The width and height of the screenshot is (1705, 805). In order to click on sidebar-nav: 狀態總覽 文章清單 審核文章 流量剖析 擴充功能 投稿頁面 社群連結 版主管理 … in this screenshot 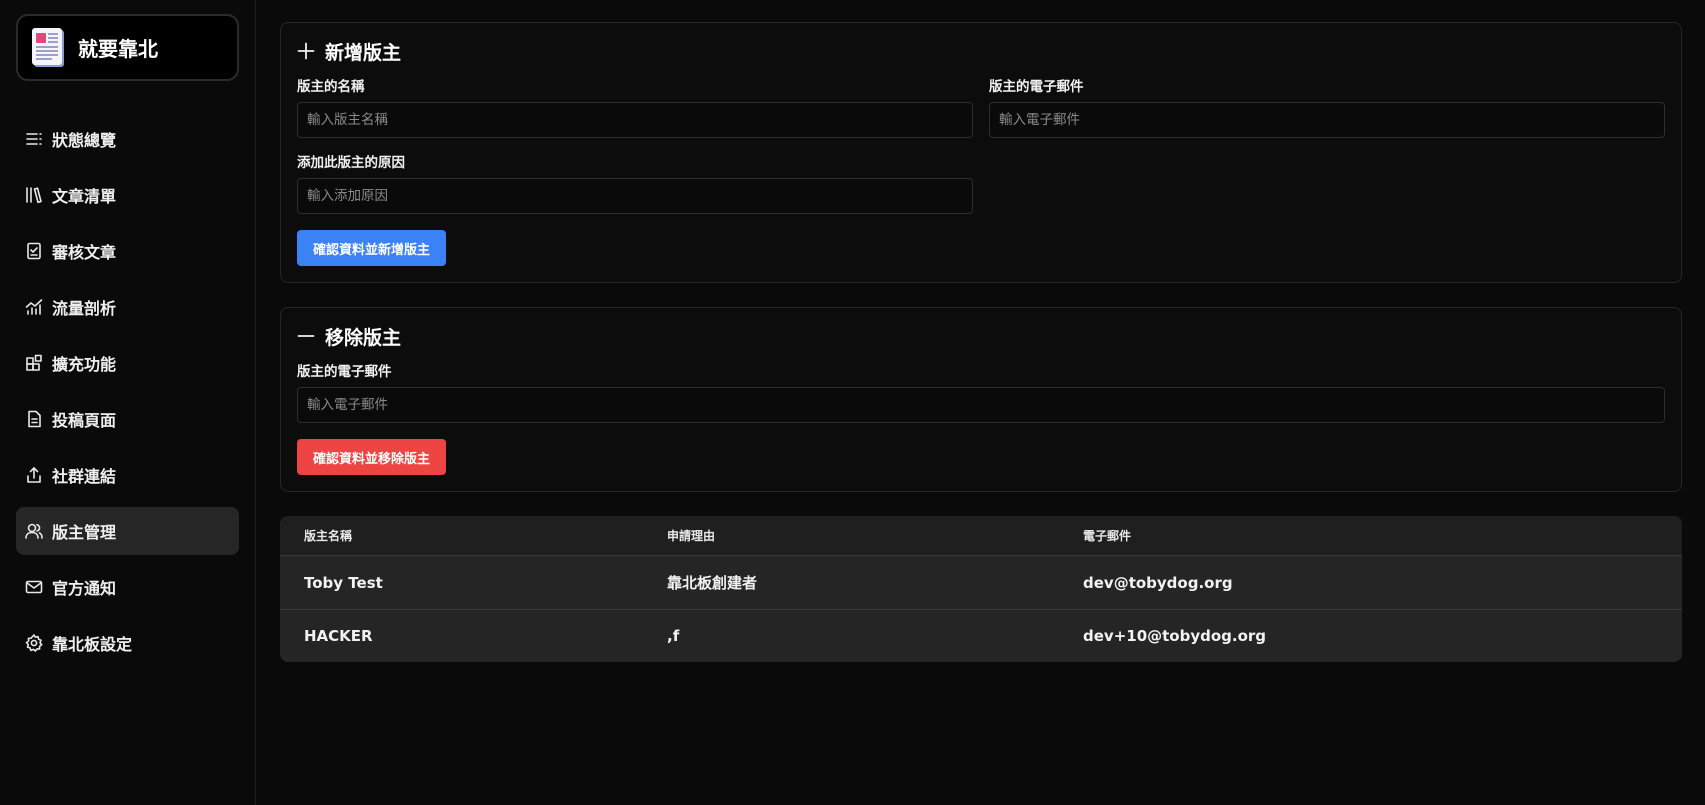, I will do `click(127, 391)`.